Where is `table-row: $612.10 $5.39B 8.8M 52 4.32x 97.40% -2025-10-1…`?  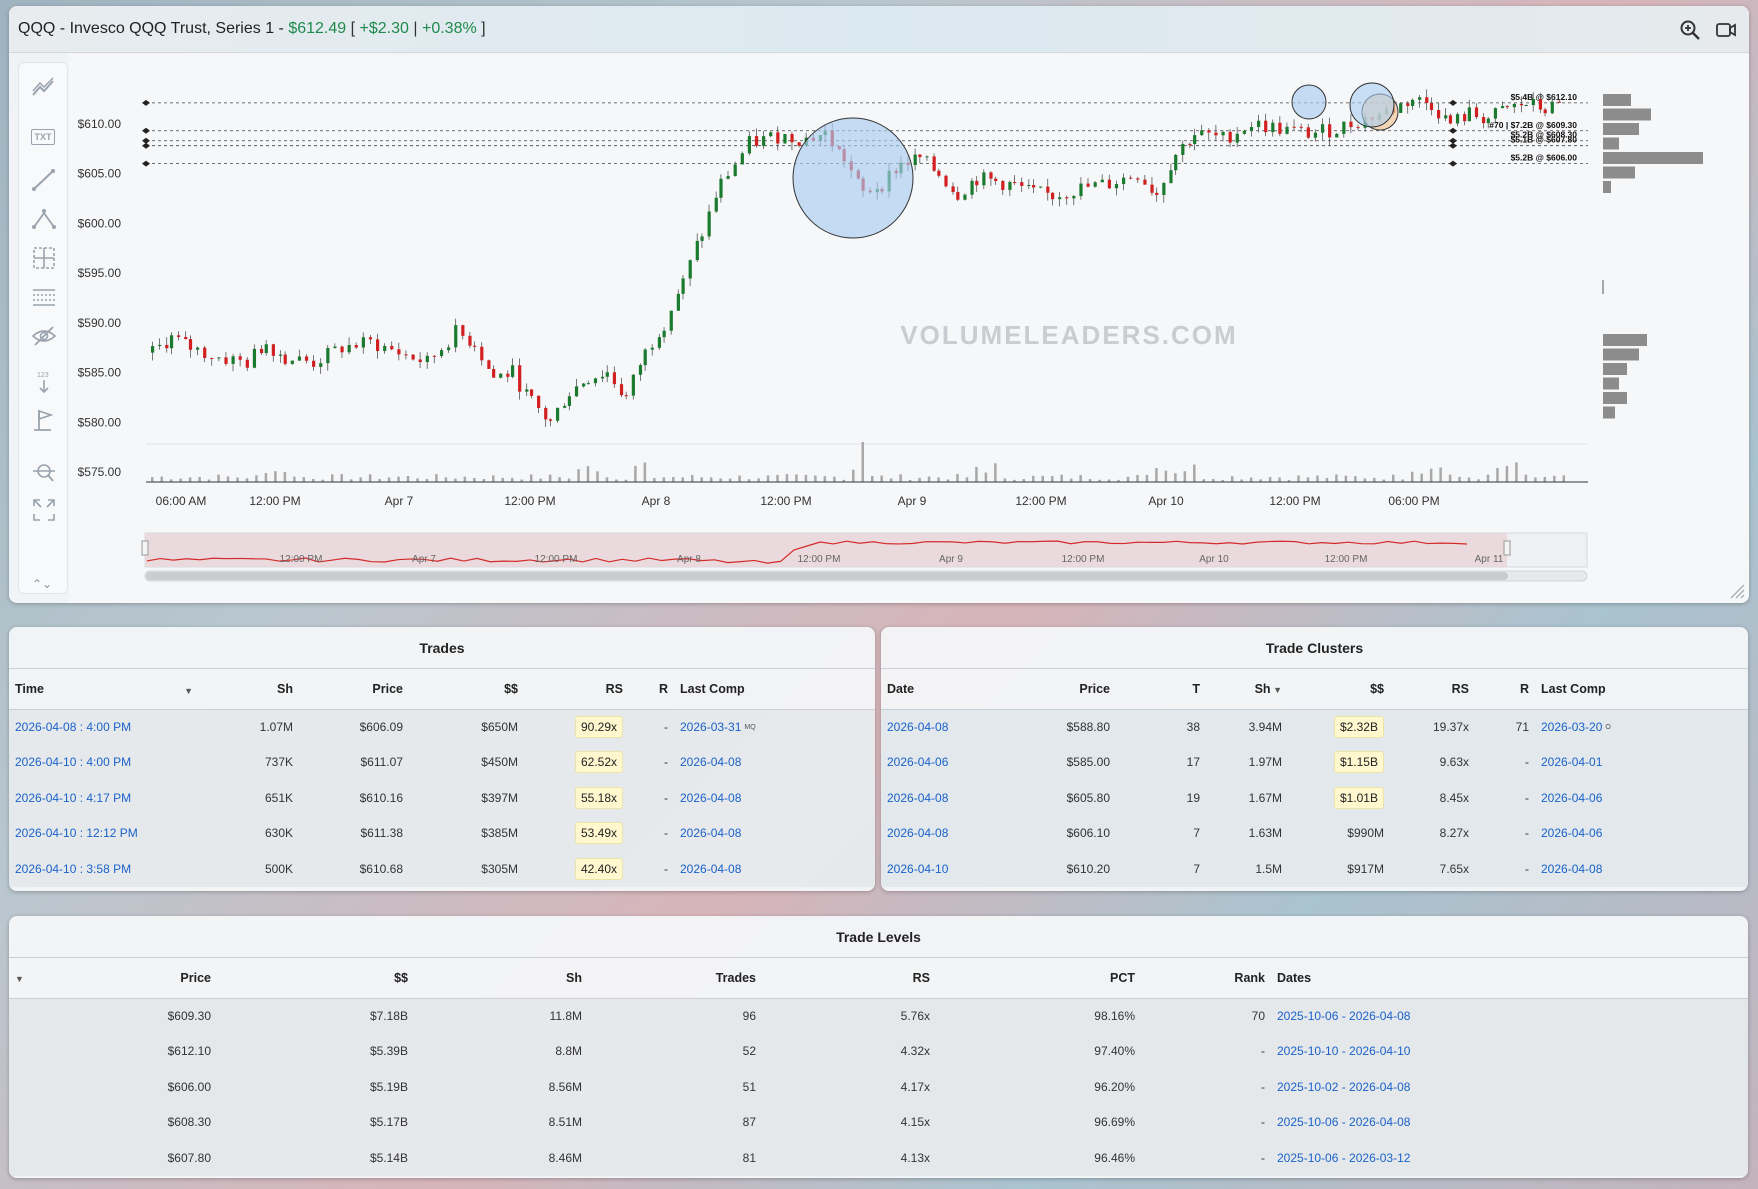
table-row: $612.10 $5.39B 8.8M 52 4.32x 97.40% -2025-10-1… is located at coordinates (878, 1051).